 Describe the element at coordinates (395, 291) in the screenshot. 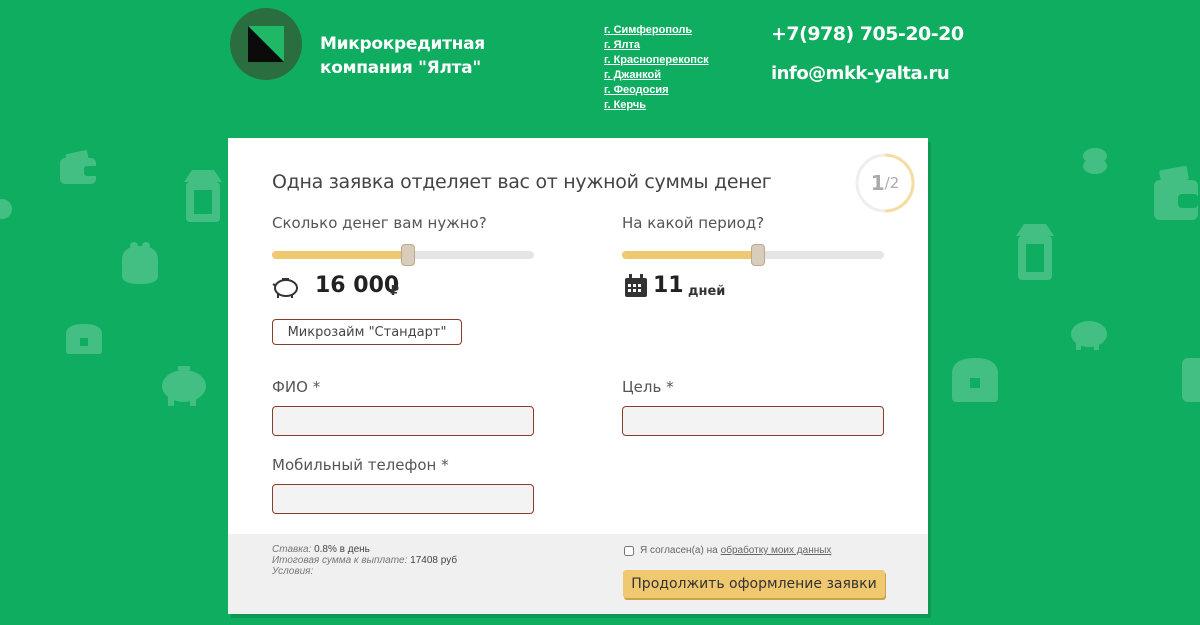

I see `amount-currency: ₽` at that location.